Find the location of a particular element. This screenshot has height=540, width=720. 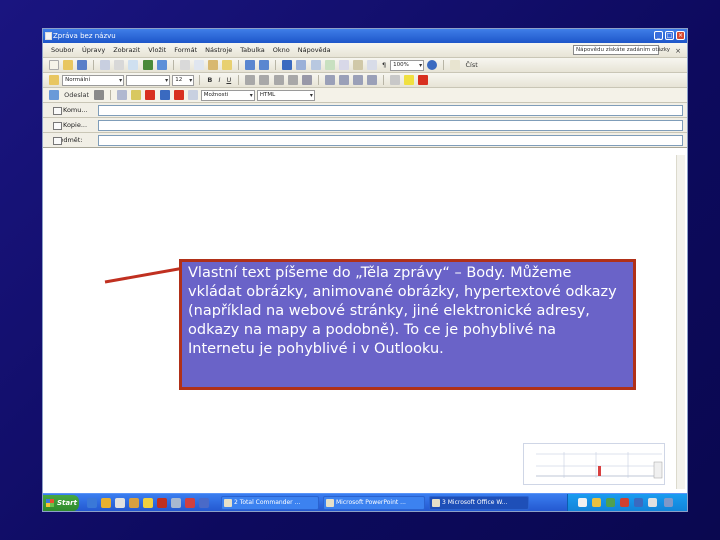

address-book-icon is located at coordinates (122, 95).